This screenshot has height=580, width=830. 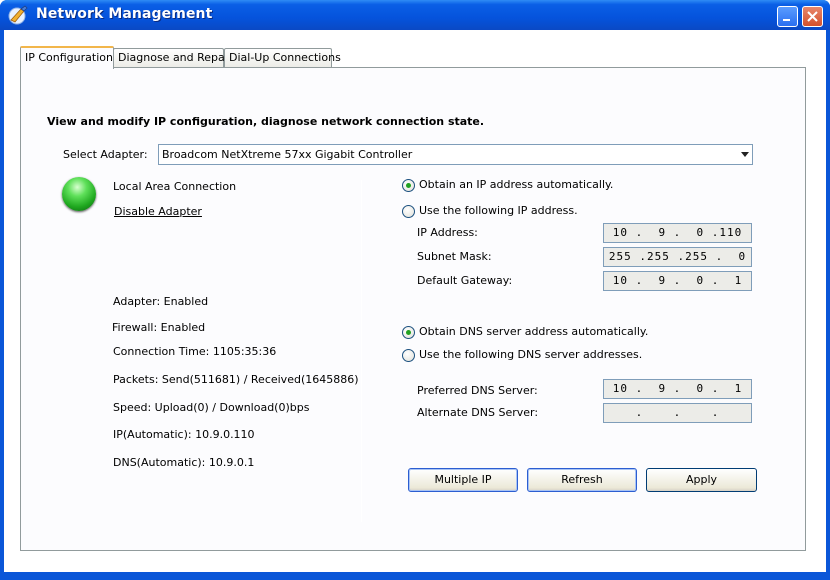 I want to click on adapter-status: Adapter: Enabled, so click(x=161, y=301).